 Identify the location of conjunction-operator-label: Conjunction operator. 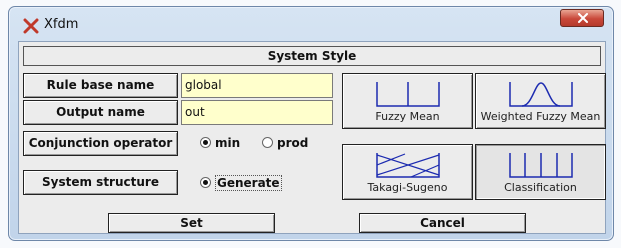
(100, 143).